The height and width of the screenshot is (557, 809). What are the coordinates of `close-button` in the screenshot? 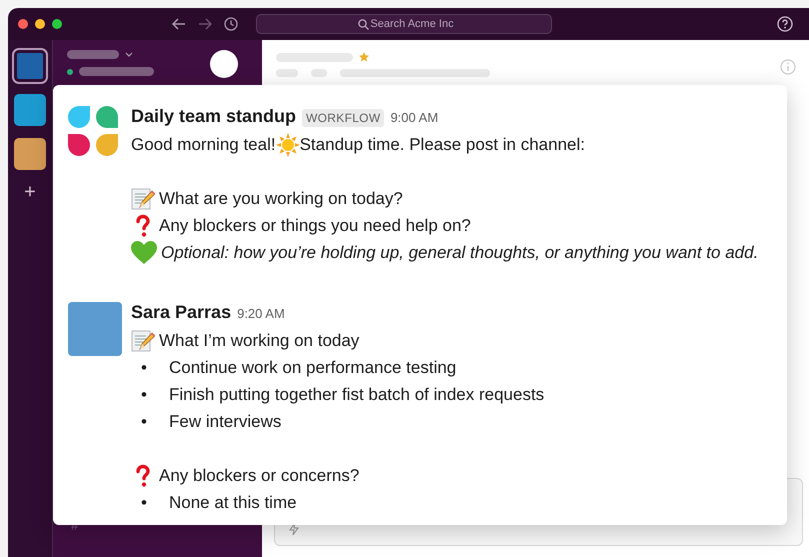 It's located at (23, 24).